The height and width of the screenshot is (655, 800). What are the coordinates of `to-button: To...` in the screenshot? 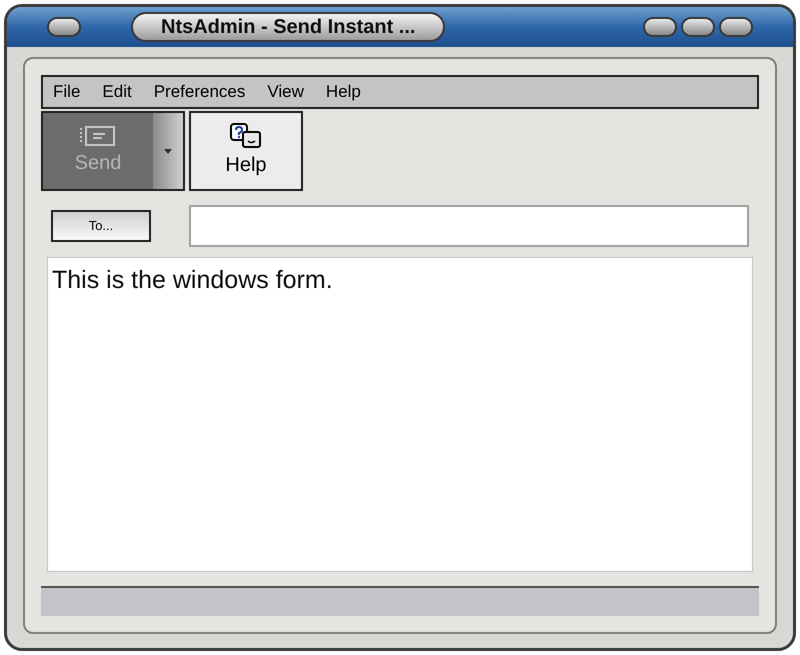 It's located at (101, 226).